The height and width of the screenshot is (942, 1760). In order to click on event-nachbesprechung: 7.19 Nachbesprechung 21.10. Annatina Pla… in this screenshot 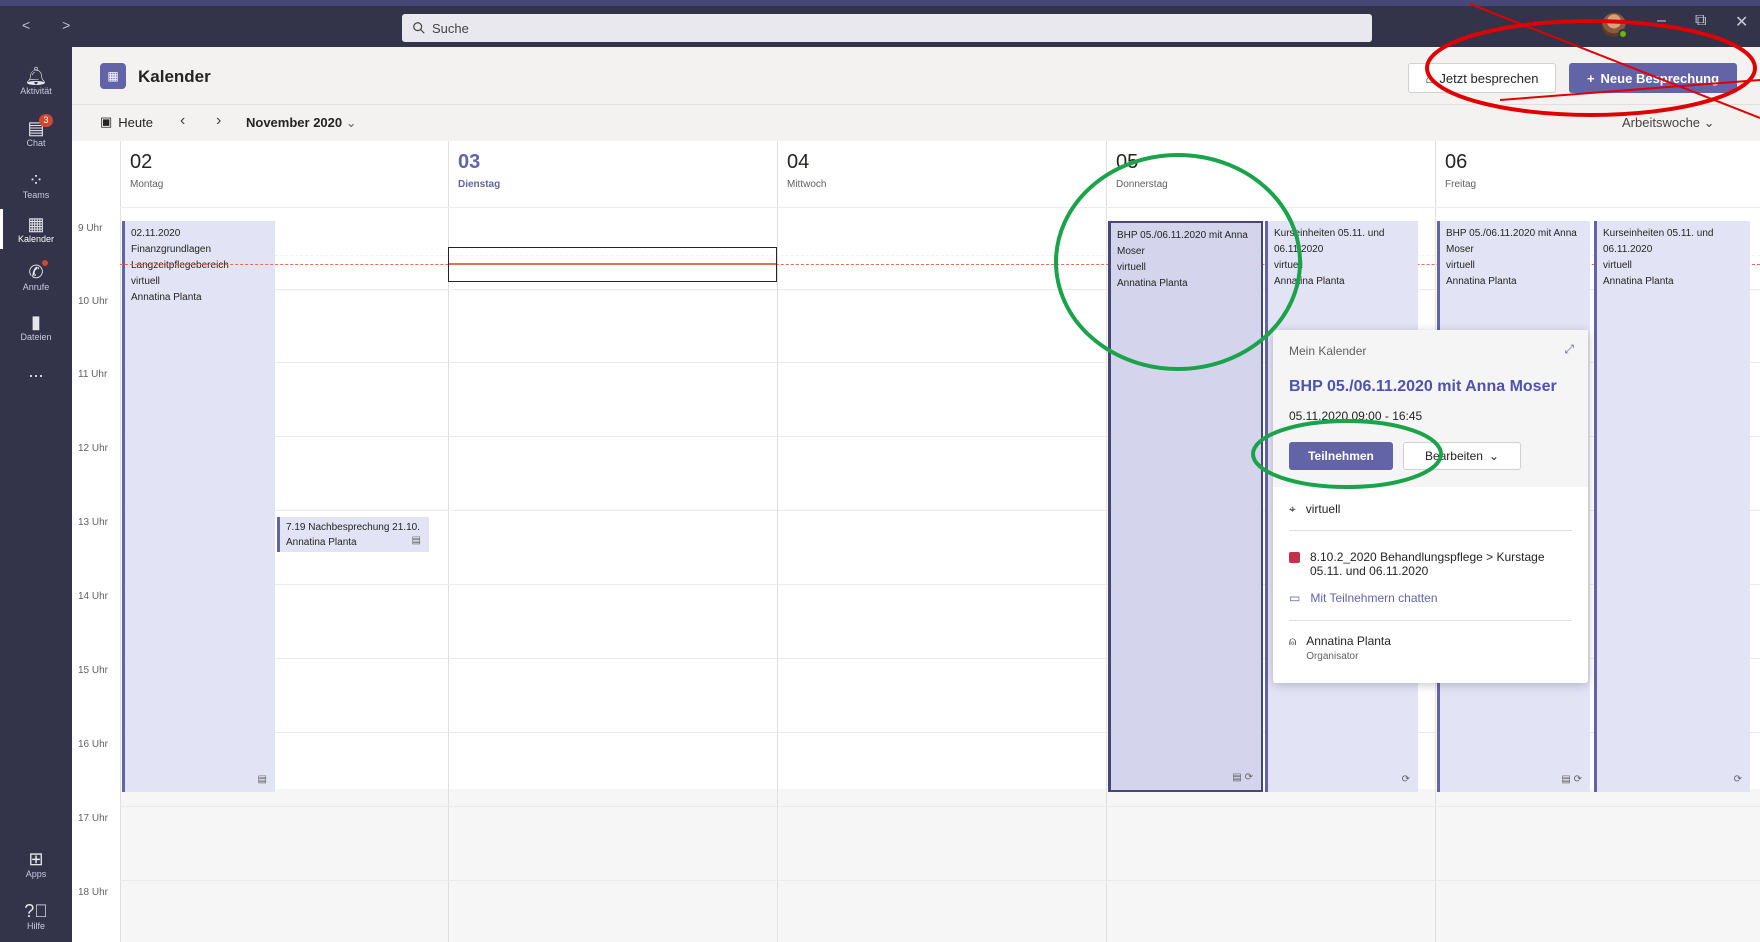, I will do `click(353, 534)`.